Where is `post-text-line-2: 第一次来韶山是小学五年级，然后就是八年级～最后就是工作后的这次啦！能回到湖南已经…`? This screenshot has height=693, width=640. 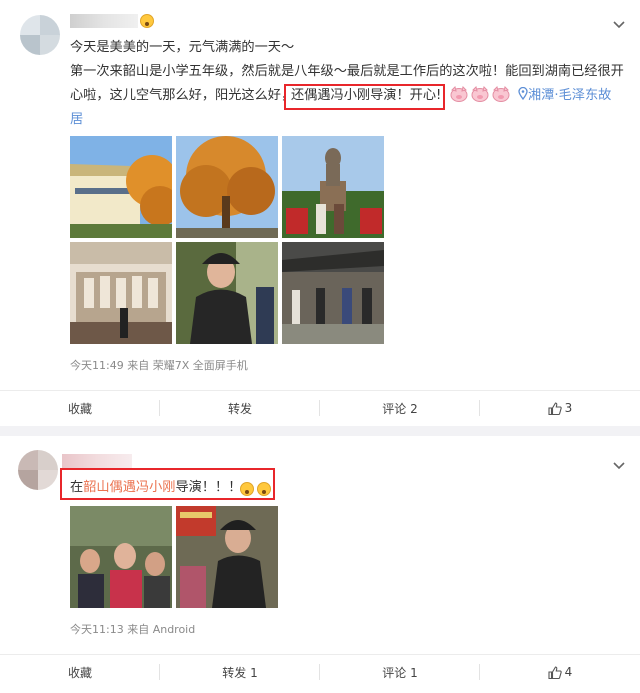 post-text-line-2: 第一次来韶山是小学五年级，然后就是八年级～最后就是工作后的这次啦！能回到湖南已经… is located at coordinates (347, 71).